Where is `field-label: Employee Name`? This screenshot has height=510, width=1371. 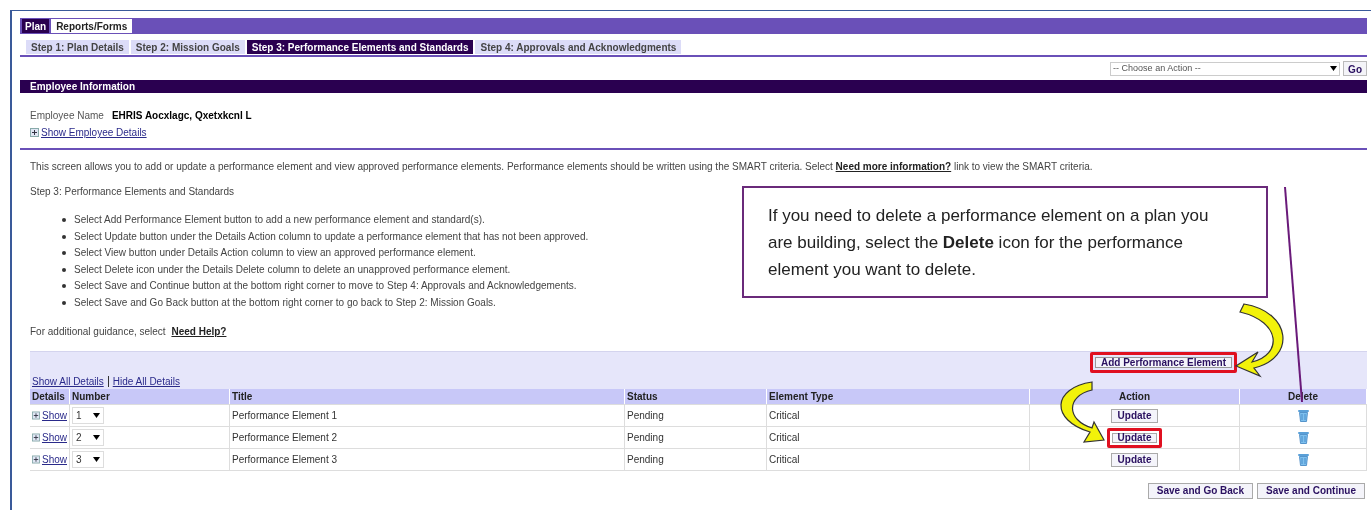
field-label: Employee Name is located at coordinates (67, 116).